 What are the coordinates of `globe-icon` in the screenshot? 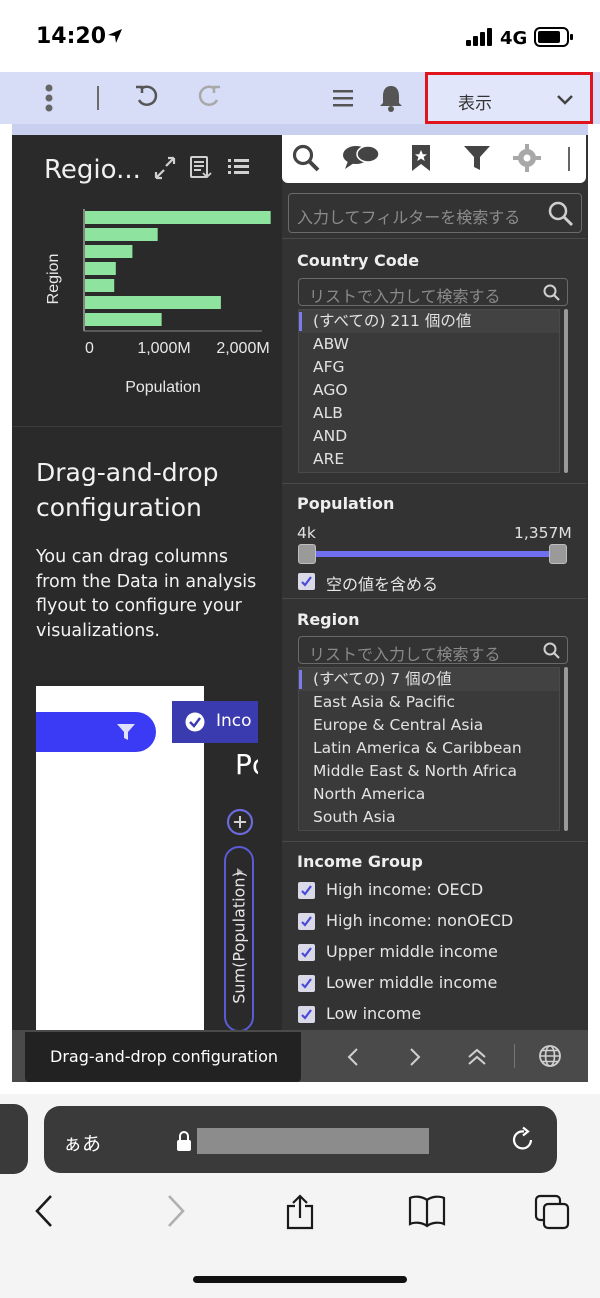 It's located at (550, 1058).